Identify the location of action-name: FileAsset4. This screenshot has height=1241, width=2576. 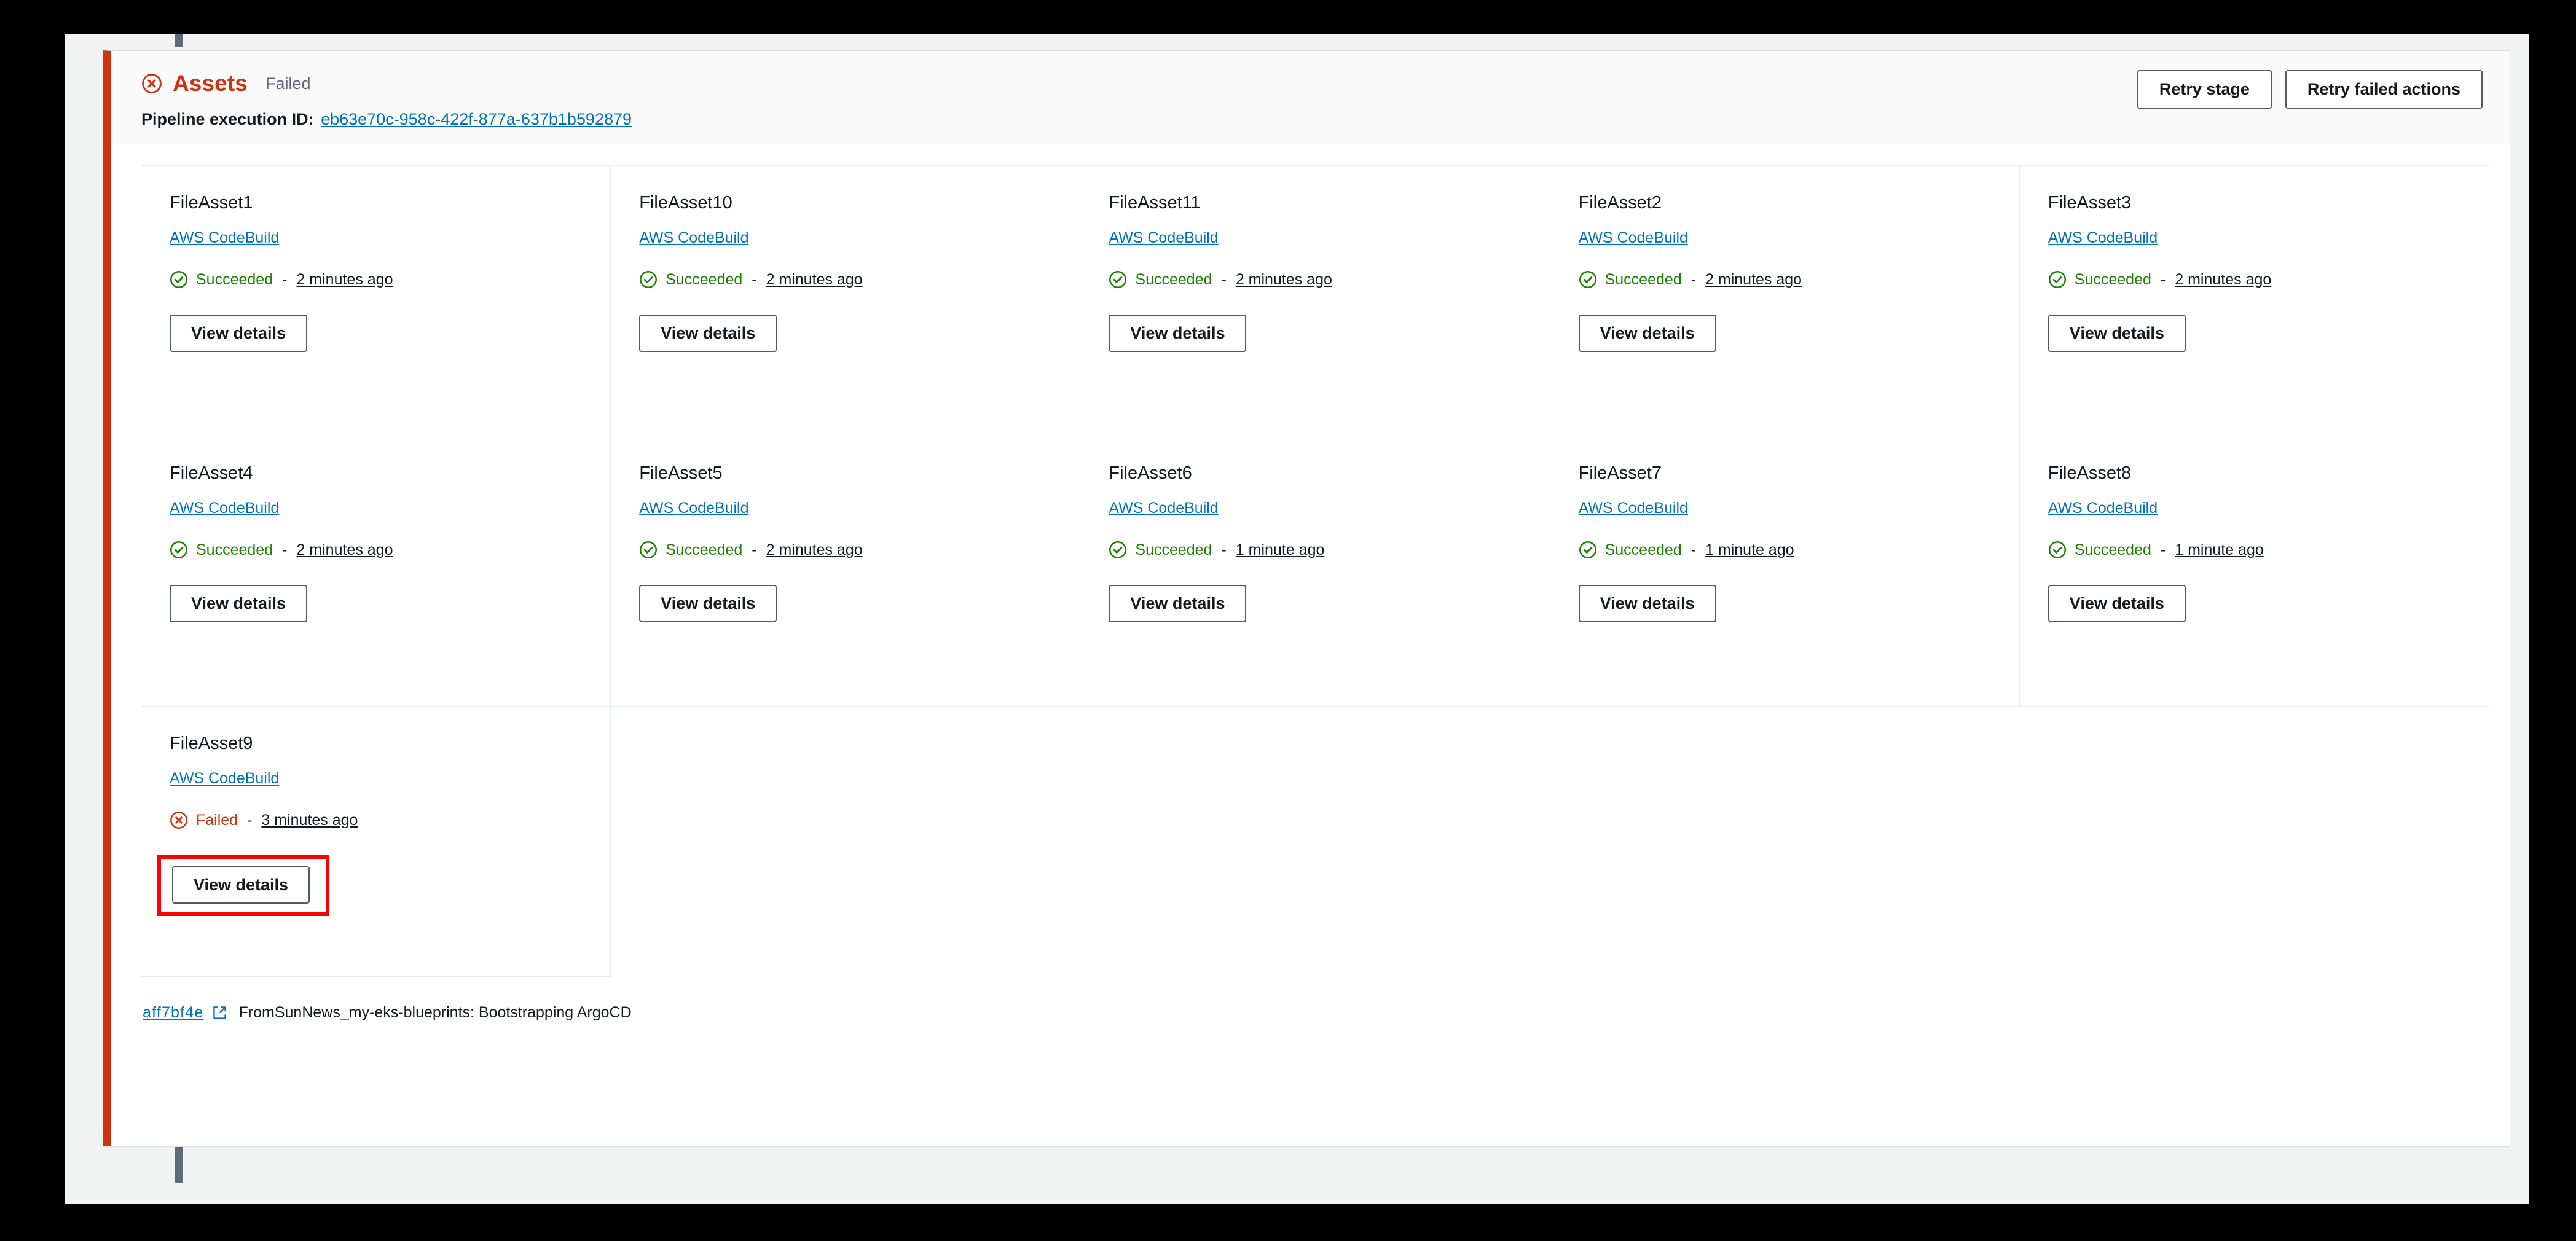
(211, 473).